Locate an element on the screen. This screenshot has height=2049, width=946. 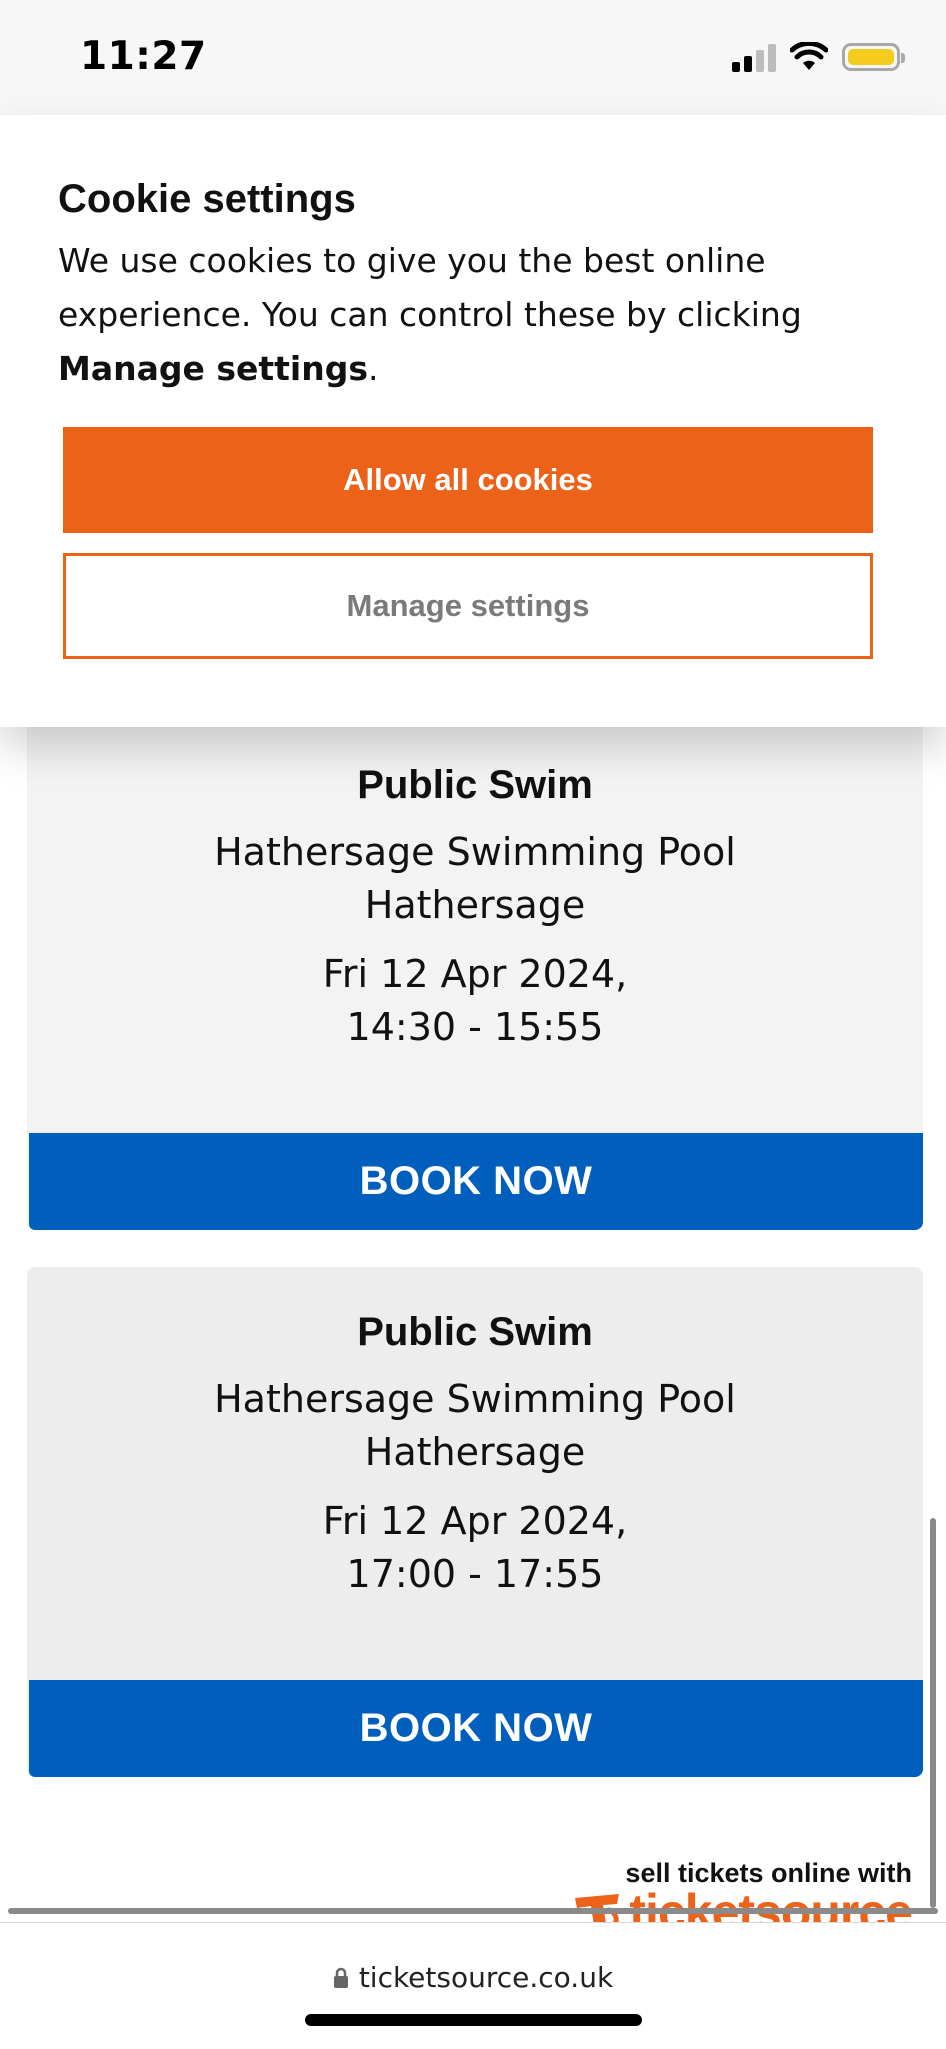
manage-settings-inline: Manage settings is located at coordinates (213, 368).